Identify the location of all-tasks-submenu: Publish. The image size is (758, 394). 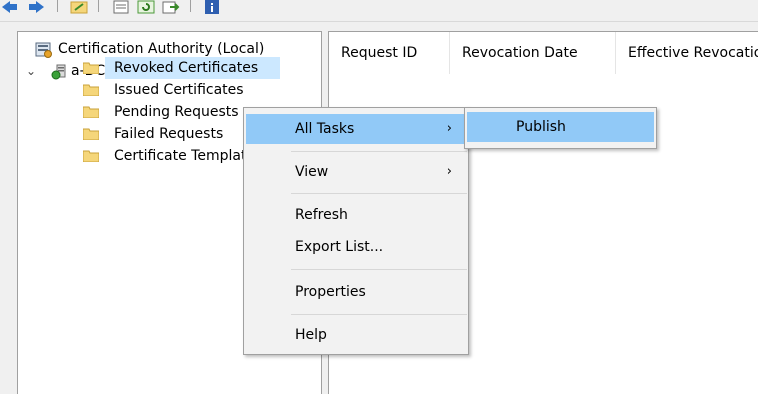
(560, 128).